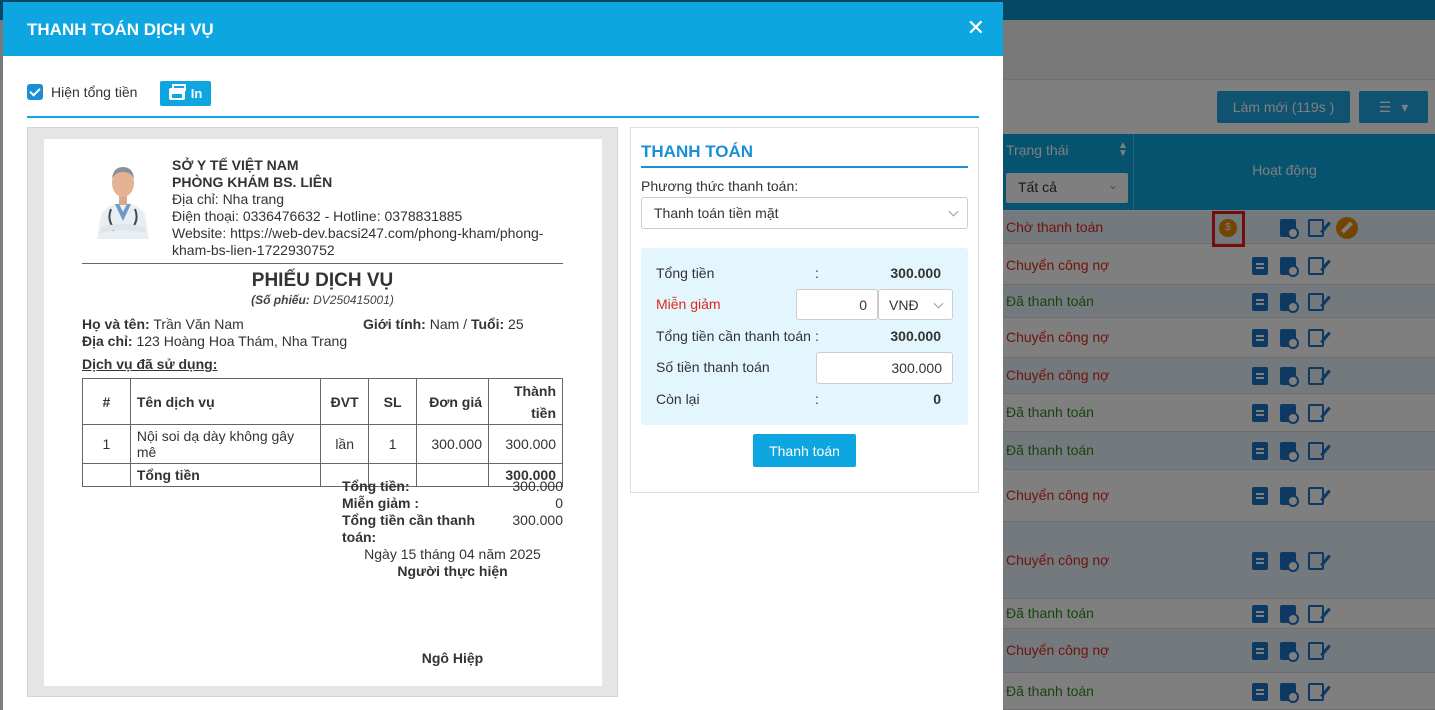 The image size is (1435, 710). Describe the element at coordinates (915, 273) in the screenshot. I see `total-value: 300.000` at that location.